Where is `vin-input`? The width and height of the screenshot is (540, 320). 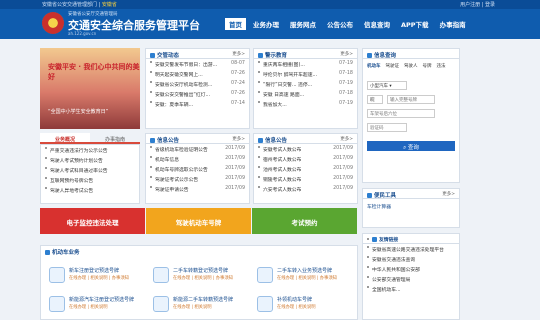 vin-input is located at coordinates (401, 113).